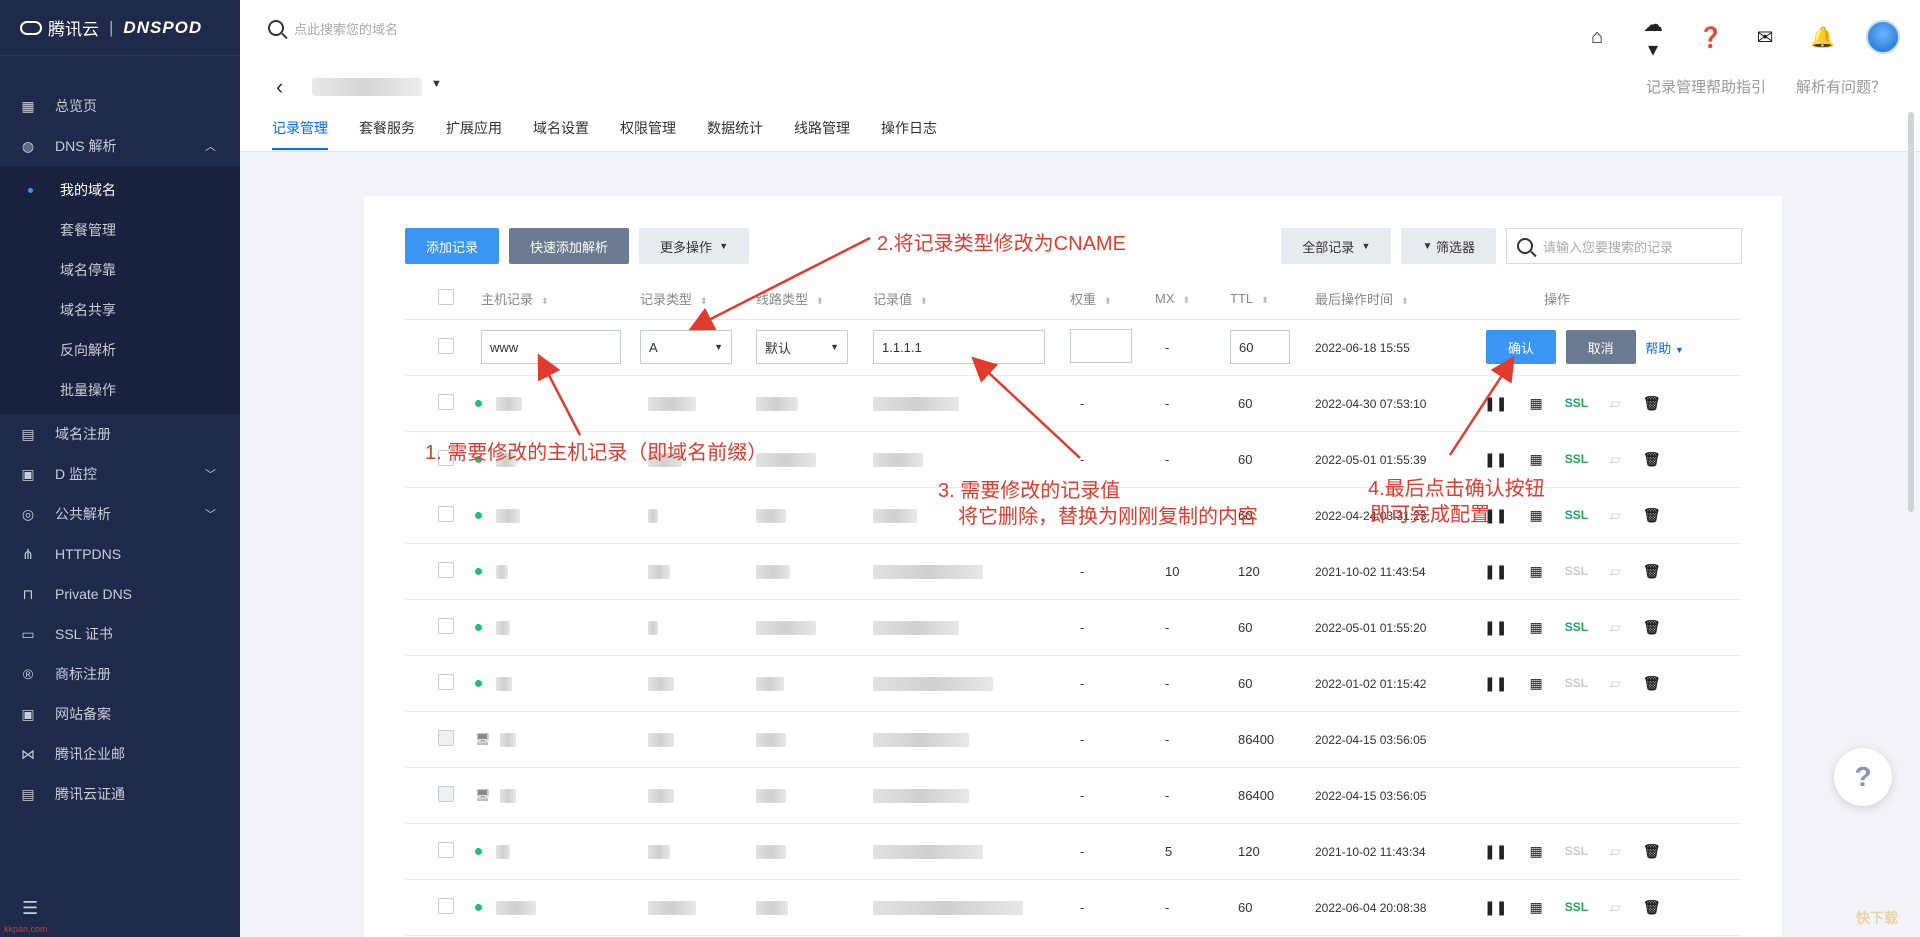  I want to click on sidebar-item-parking: 域名停靠, so click(120, 270).